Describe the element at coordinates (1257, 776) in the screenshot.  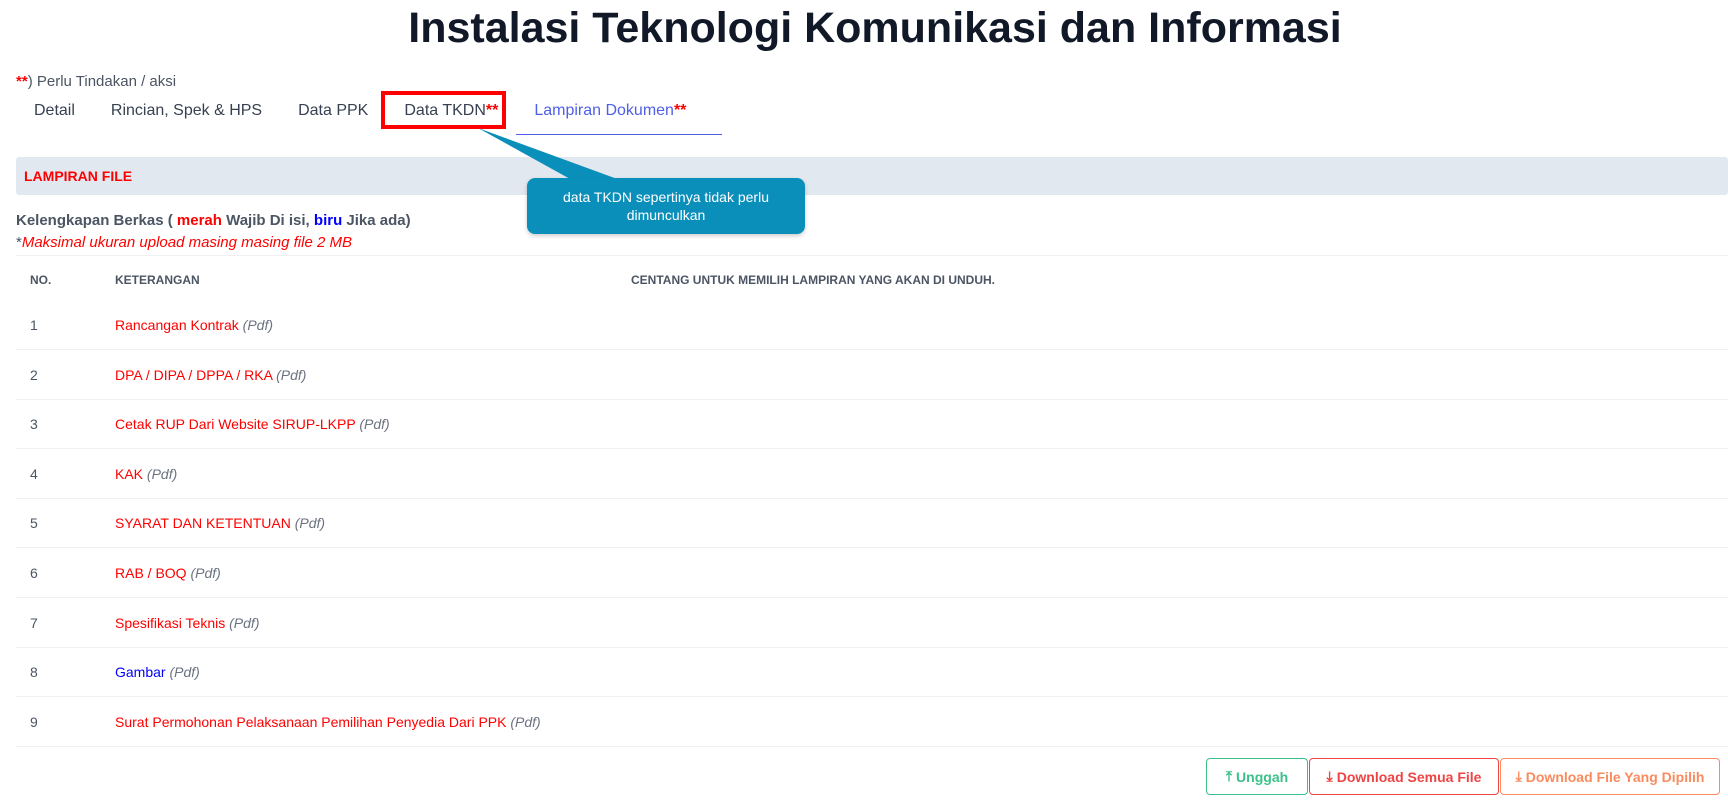
I see `upload-button: ⤒ Unggah` at that location.